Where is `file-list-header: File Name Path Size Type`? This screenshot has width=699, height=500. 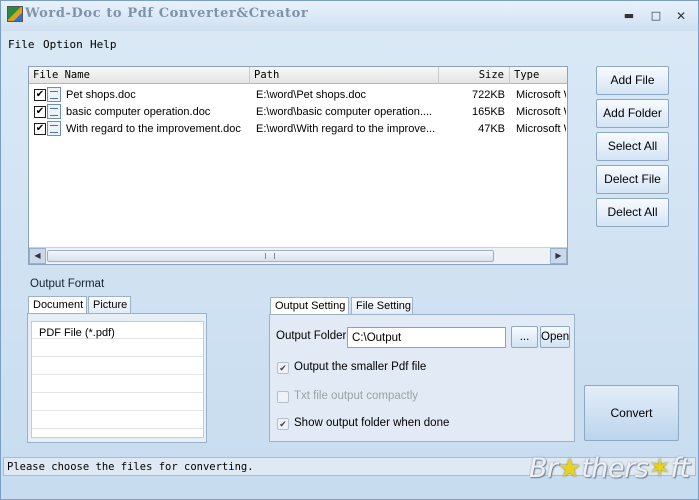 file-list-header: File Name Path Size Type is located at coordinates (298, 75).